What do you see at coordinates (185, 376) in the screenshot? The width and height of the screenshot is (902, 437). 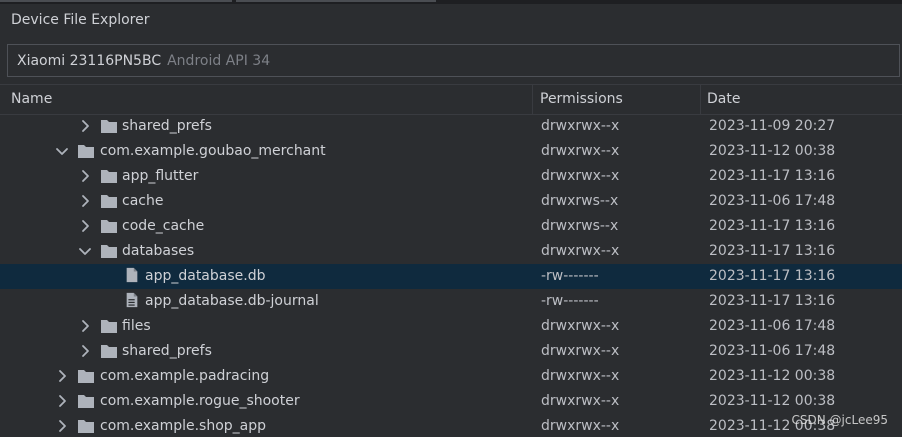 I see `row-name: com.example.padracing` at bounding box center [185, 376].